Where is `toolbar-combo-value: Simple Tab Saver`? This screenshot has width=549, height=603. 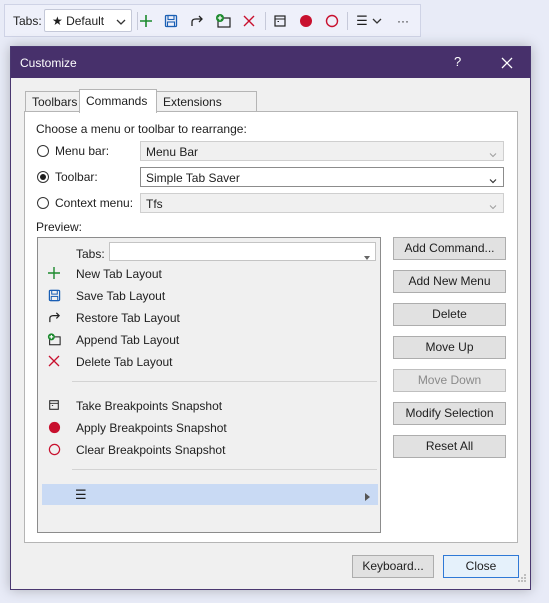
toolbar-combo-value: Simple Tab Saver is located at coordinates (193, 178).